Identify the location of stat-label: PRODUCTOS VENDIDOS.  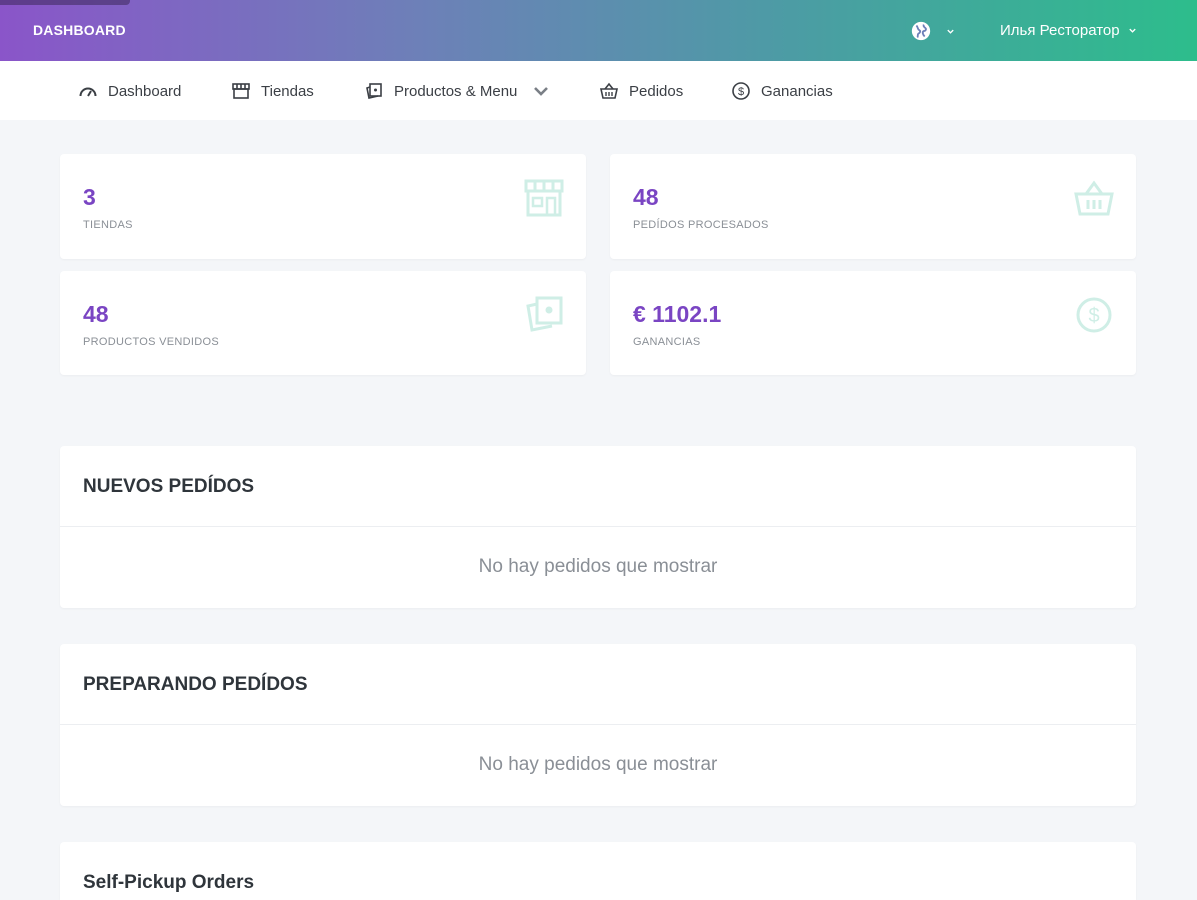
(151, 342).